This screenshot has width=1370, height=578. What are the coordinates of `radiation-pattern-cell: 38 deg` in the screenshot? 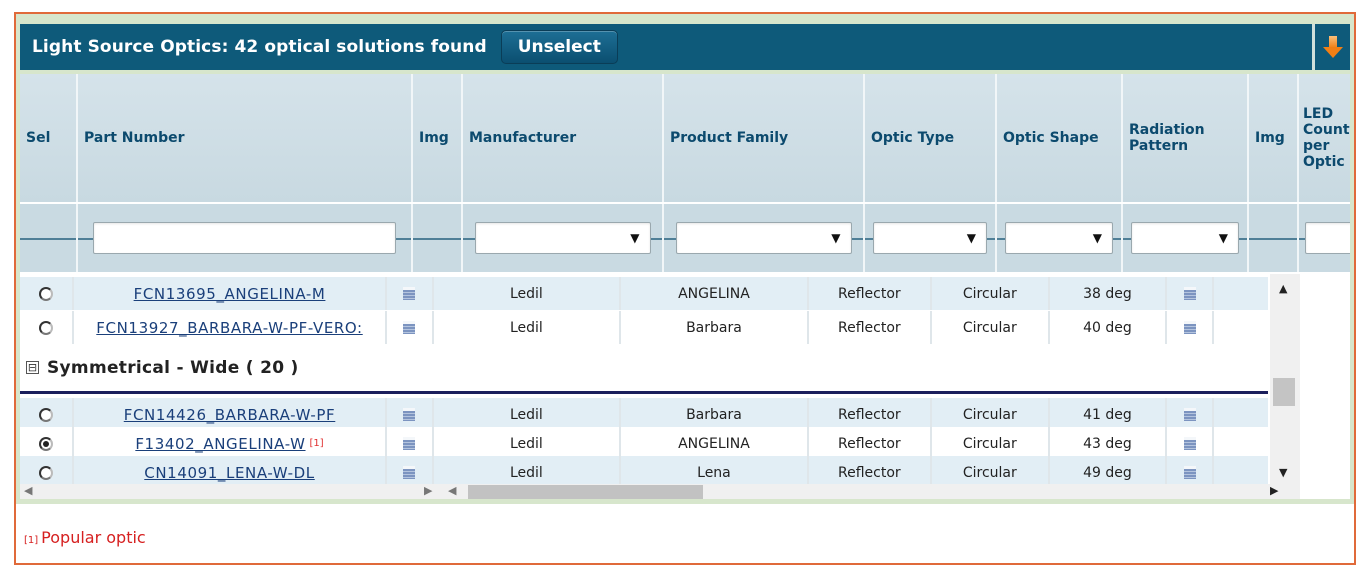 It's located at (1109, 293).